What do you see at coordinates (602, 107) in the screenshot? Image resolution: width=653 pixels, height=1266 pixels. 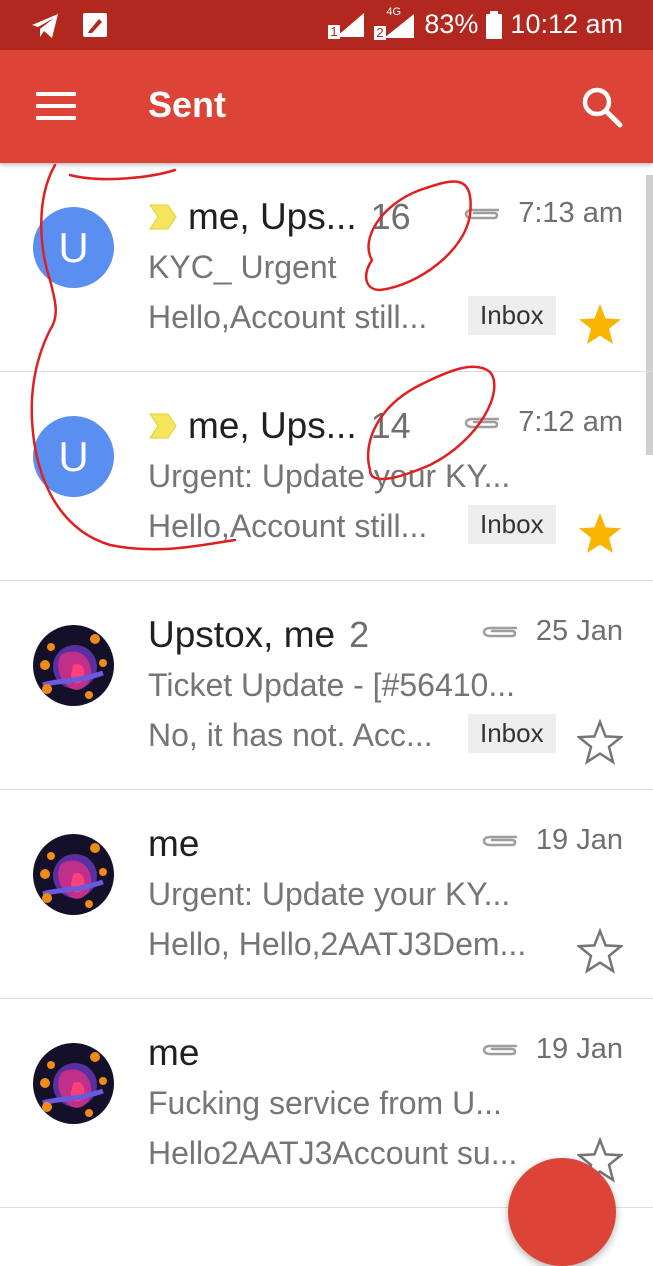 I see `search-icon` at bounding box center [602, 107].